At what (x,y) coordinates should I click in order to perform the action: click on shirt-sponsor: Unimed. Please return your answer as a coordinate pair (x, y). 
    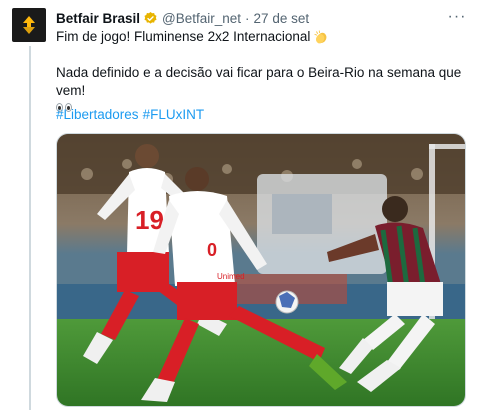
    Looking at the image, I should click on (231, 276).